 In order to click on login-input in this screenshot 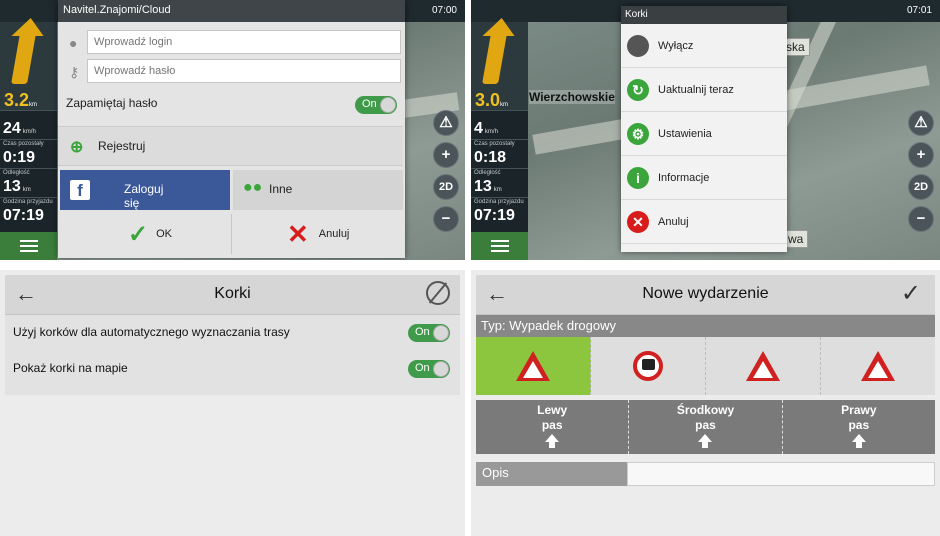, I will do `click(244, 42)`.